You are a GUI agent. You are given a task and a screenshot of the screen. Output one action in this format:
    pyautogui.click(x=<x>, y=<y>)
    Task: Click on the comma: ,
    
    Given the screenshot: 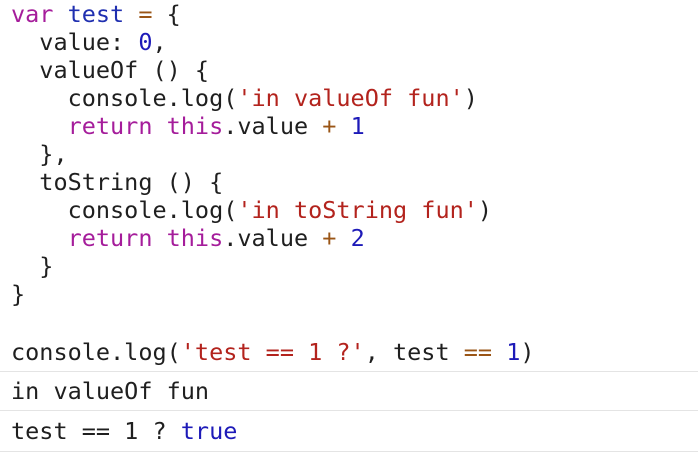 What is the action you would take?
    pyautogui.click(x=159, y=42)
    